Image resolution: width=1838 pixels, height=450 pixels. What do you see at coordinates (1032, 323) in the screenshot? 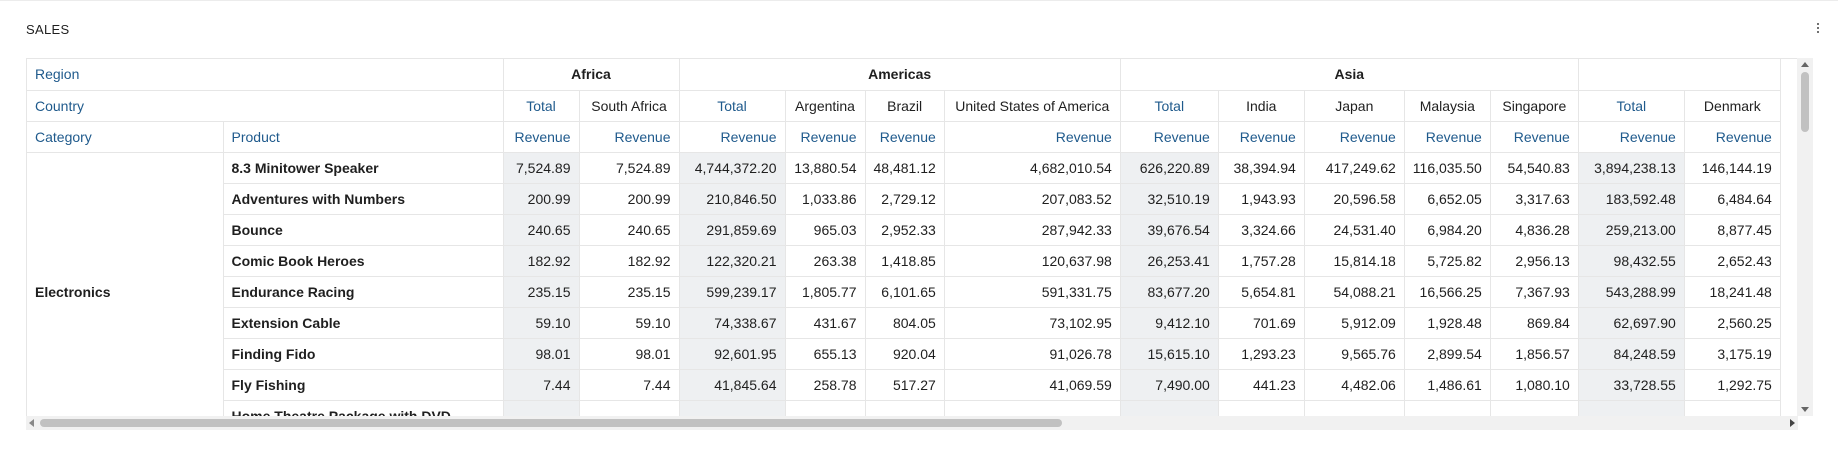
I see `revenue-cell: 73,102.95` at bounding box center [1032, 323].